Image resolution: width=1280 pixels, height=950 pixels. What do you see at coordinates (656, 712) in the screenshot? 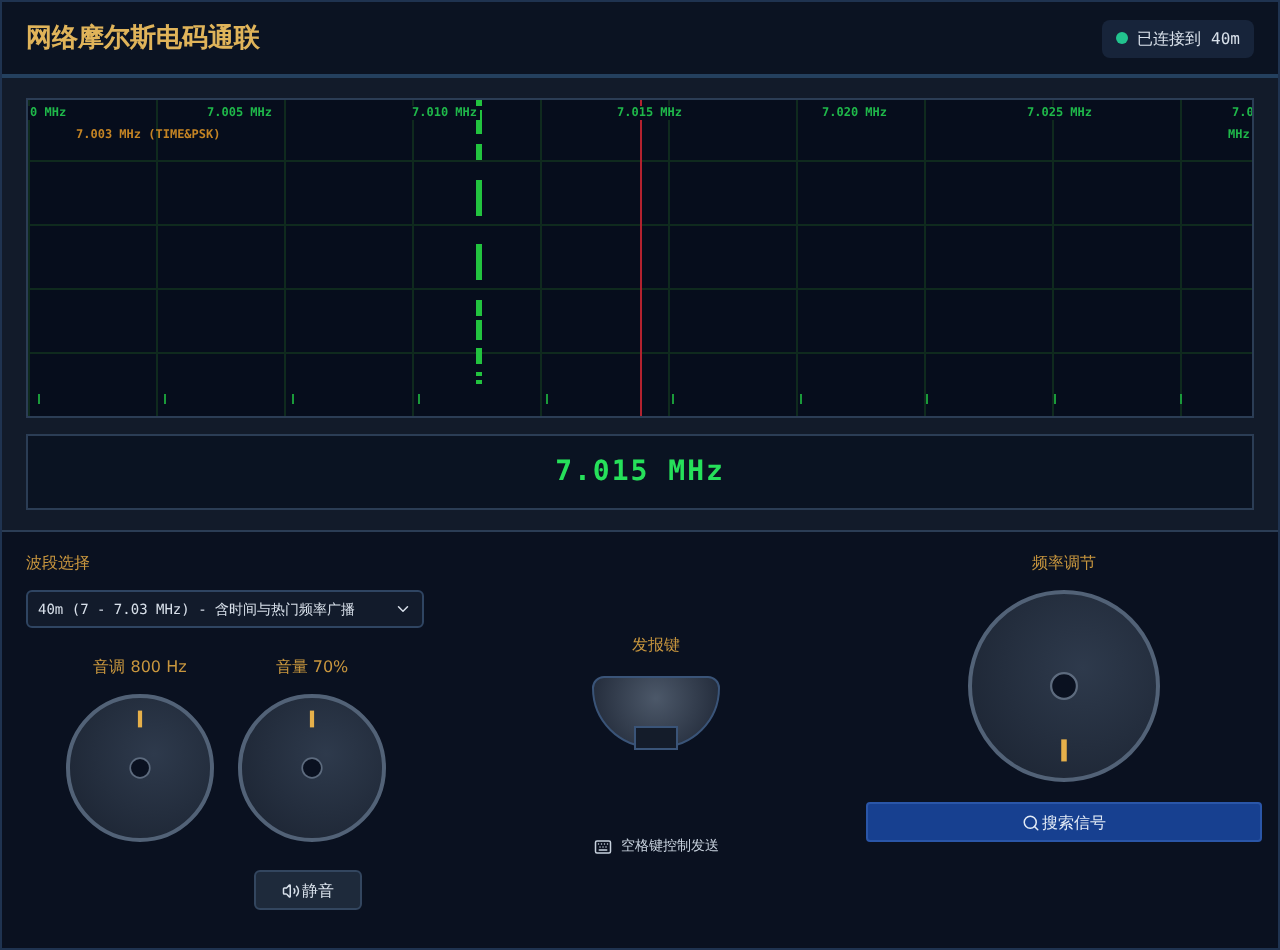
I see `telegraph-key` at bounding box center [656, 712].